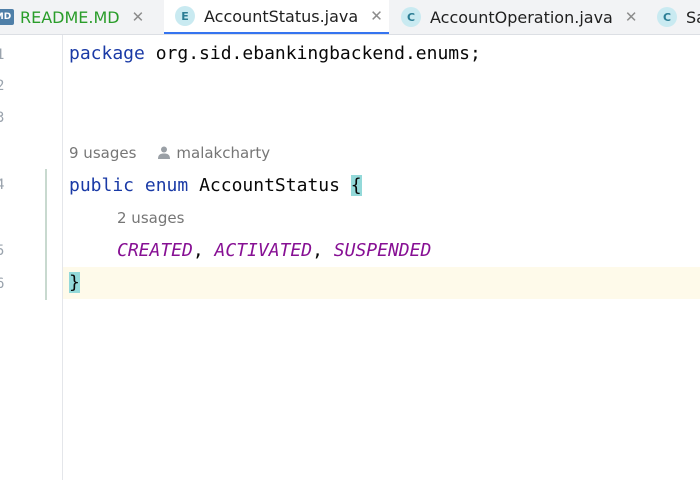 The height and width of the screenshot is (480, 700). What do you see at coordinates (185, 16) in the screenshot?
I see `enum-file-icon: E` at bounding box center [185, 16].